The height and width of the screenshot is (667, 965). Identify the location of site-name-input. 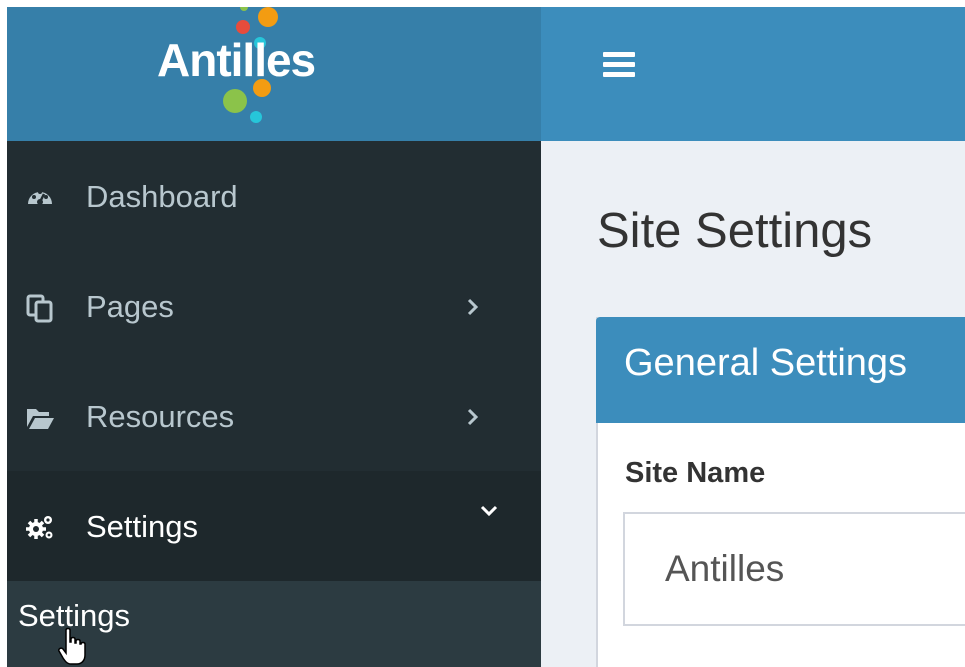
(794, 569).